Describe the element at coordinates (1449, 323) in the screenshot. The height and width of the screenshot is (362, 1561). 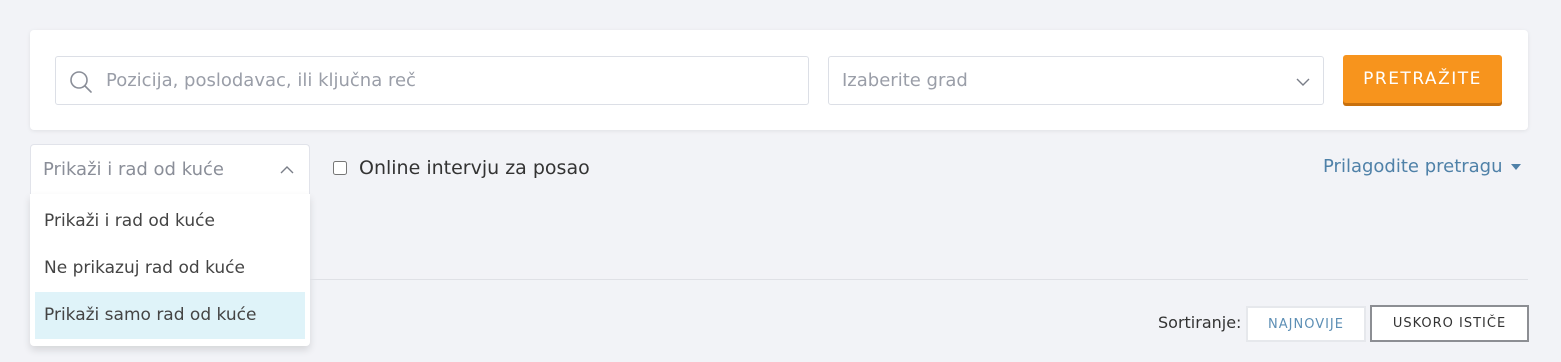
I see `sort-expiring-button: USKORO ISTIČE` at that location.